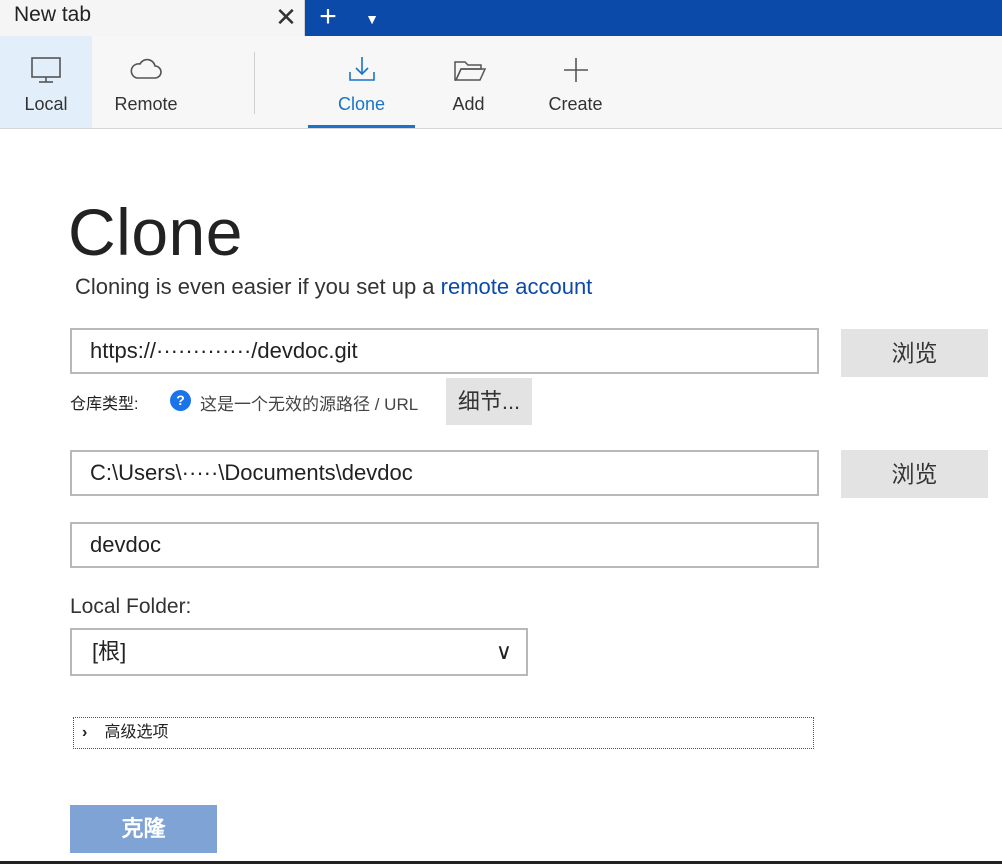 This screenshot has height=864, width=1002. What do you see at coordinates (109, 651) in the screenshot?
I see `local-folder-value: [根]` at bounding box center [109, 651].